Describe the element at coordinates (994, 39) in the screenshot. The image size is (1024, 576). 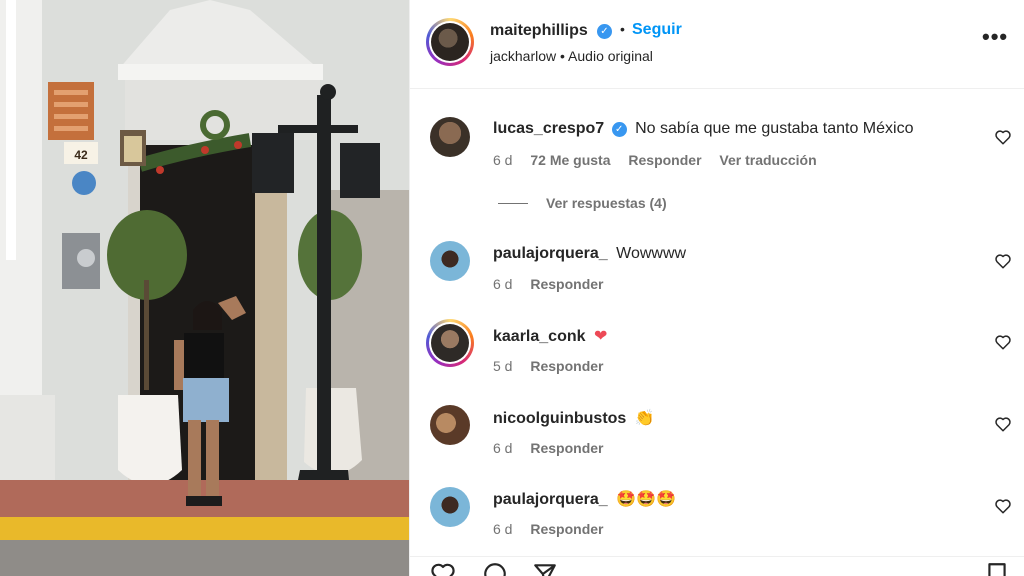
I see `more-options-icon: •••` at that location.